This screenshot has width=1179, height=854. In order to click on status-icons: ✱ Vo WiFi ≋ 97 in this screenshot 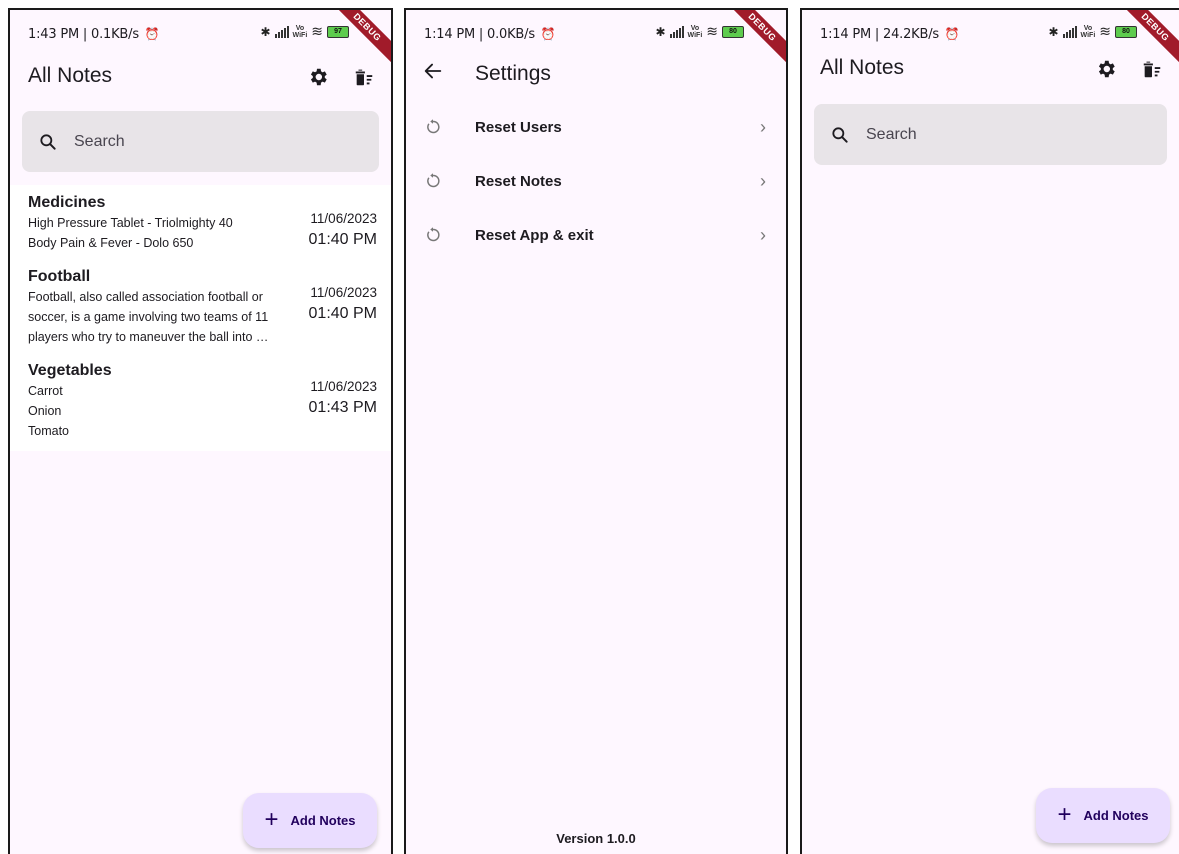, I will do `click(304, 31)`.